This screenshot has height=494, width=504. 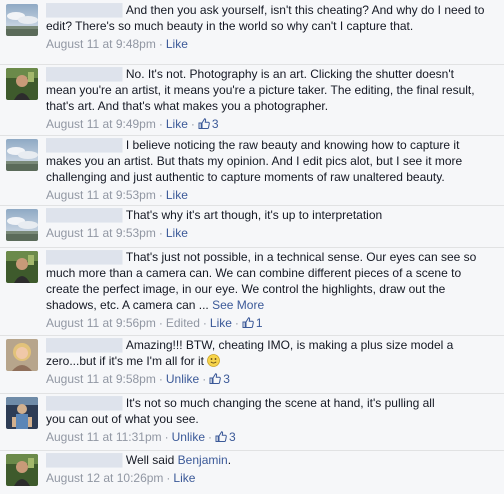 What do you see at coordinates (101, 323) in the screenshot?
I see `comment-timestamp: August 11 at 9:56pm` at bounding box center [101, 323].